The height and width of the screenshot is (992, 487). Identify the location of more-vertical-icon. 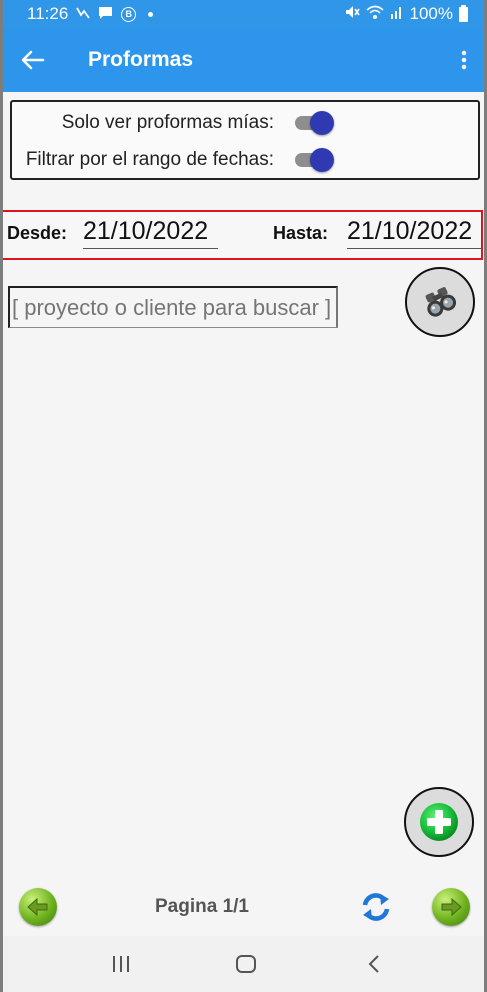
(464, 60).